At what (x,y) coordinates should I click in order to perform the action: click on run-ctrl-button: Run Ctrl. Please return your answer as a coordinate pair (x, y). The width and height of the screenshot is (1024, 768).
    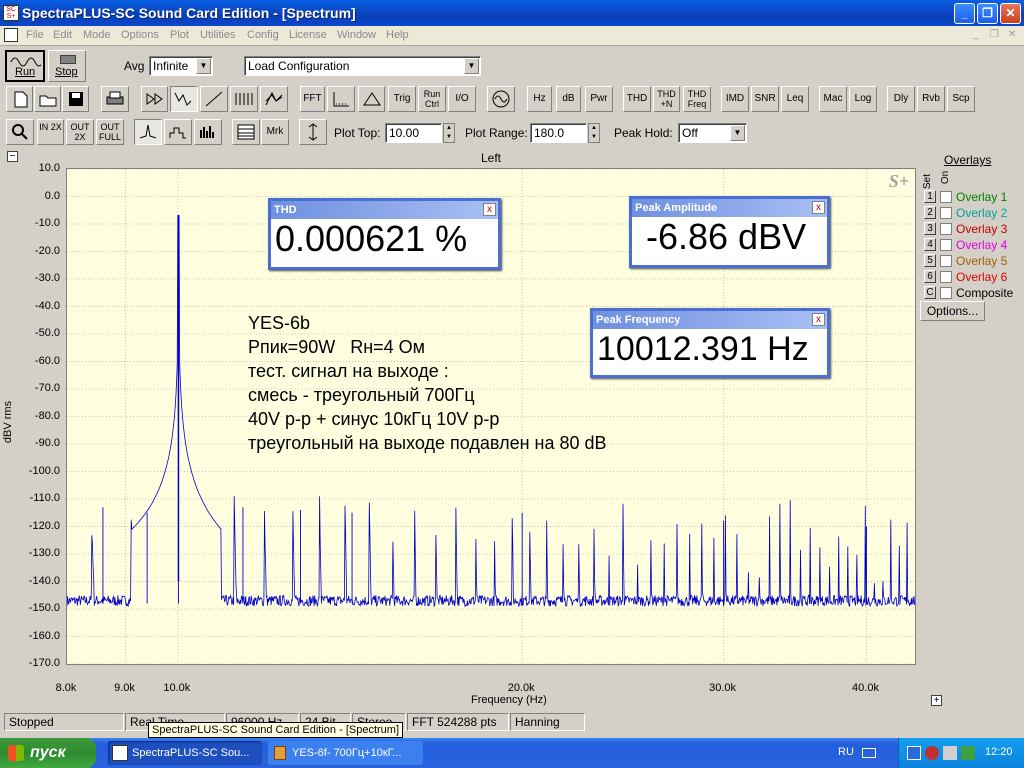
    Looking at the image, I should click on (432, 99).